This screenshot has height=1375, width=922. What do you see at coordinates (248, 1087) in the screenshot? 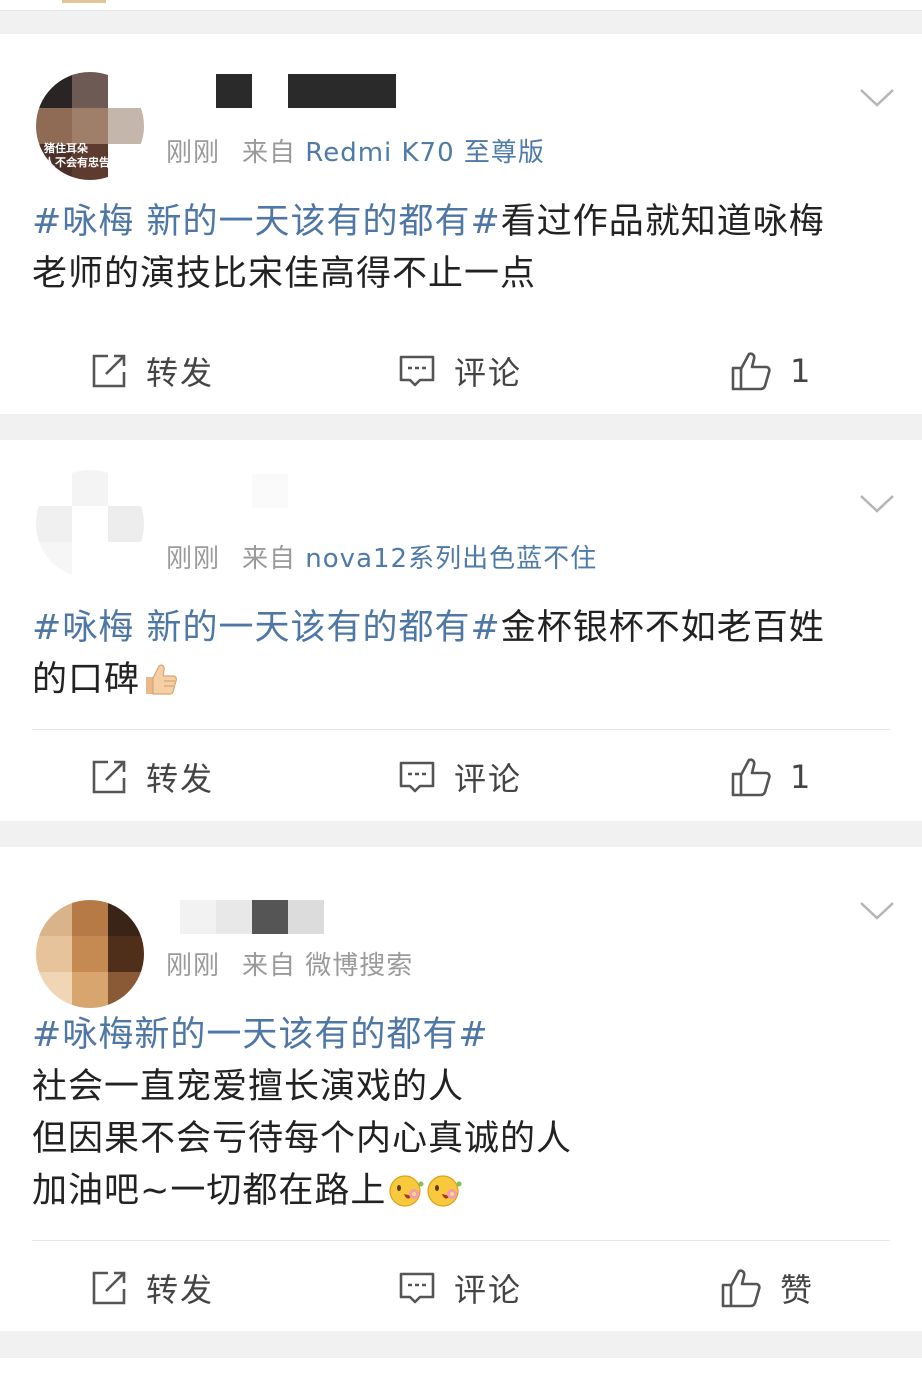
I see `post-text-line: 社会一直宠爱擅长演戏的人` at bounding box center [248, 1087].